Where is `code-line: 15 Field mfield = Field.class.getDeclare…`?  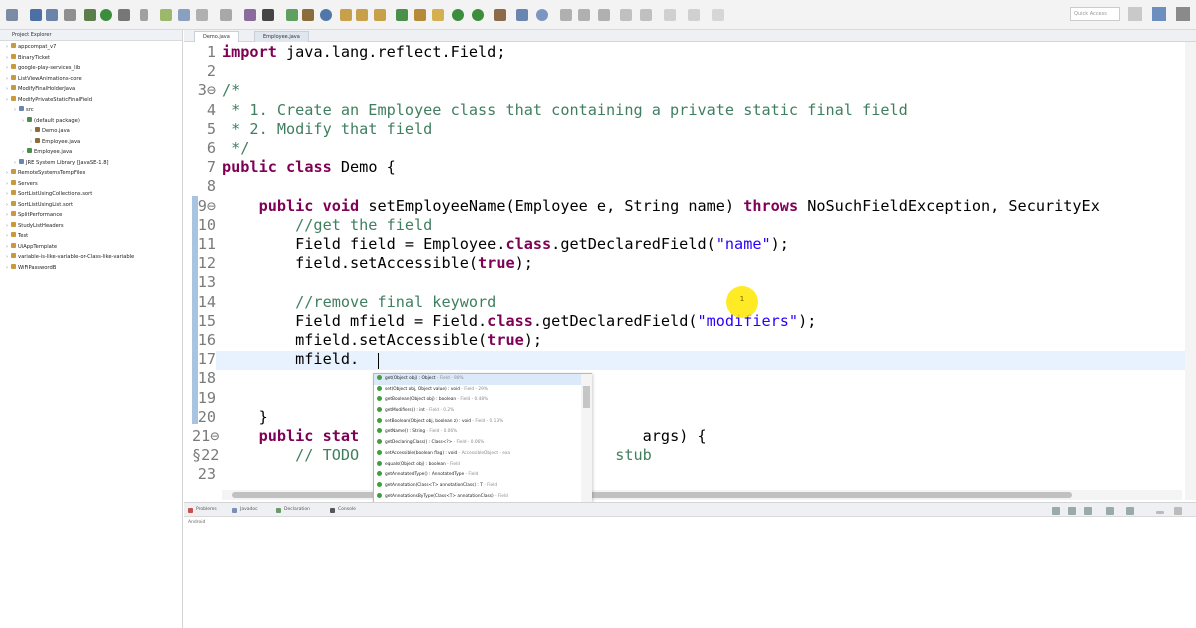
code-line: 15 Field mfield = Field.class.getDeclare… is located at coordinates (690, 321).